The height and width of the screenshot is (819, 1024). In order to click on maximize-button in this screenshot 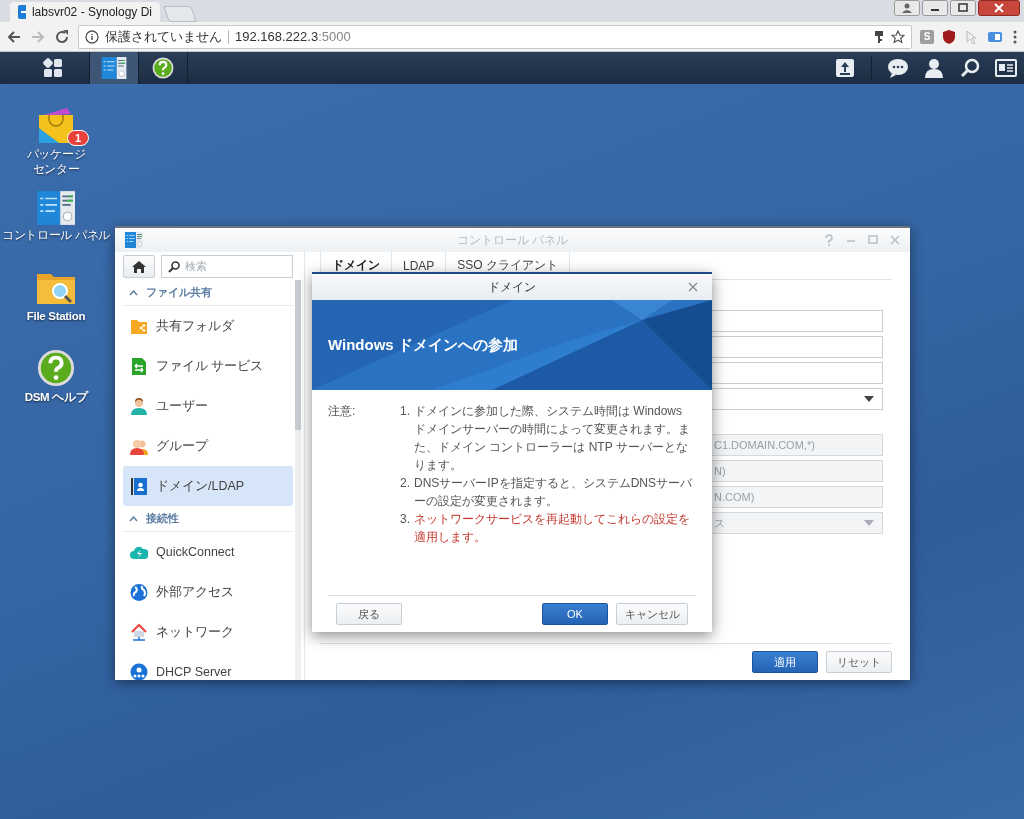, I will do `click(963, 8)`.